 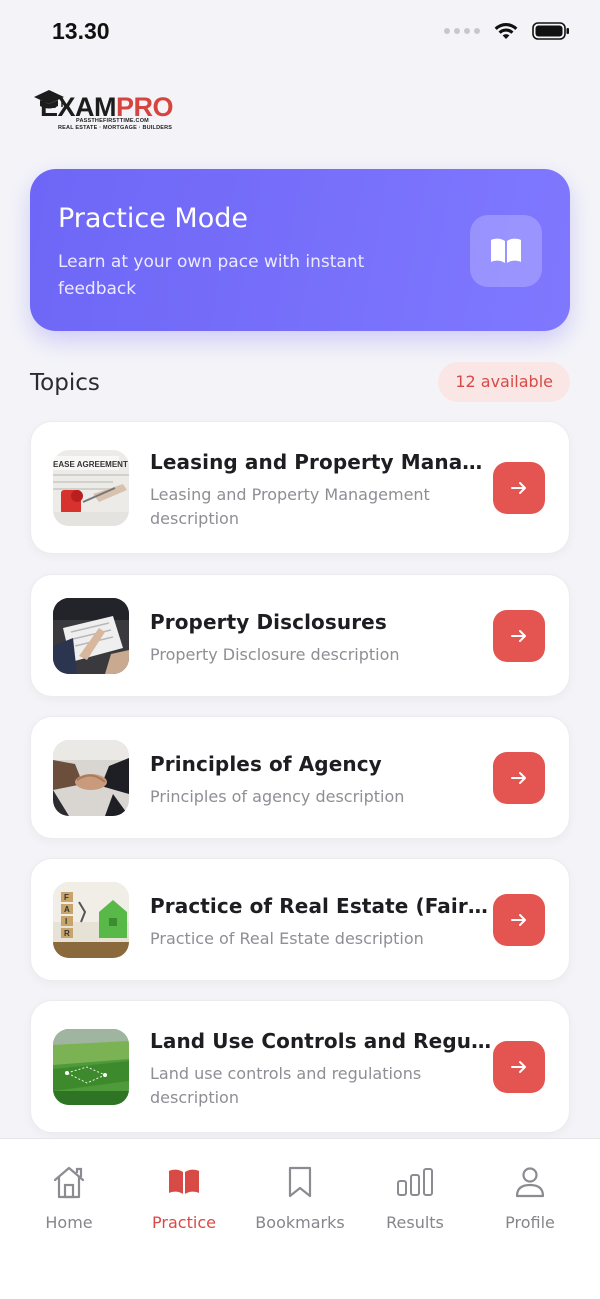 What do you see at coordinates (90, 464) in the screenshot?
I see `svg-text: EASE AGREEMENT` at bounding box center [90, 464].